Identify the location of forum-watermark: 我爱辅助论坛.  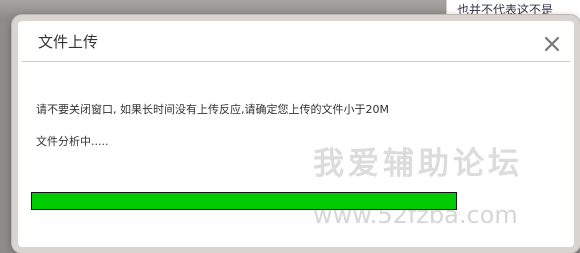
(418, 164).